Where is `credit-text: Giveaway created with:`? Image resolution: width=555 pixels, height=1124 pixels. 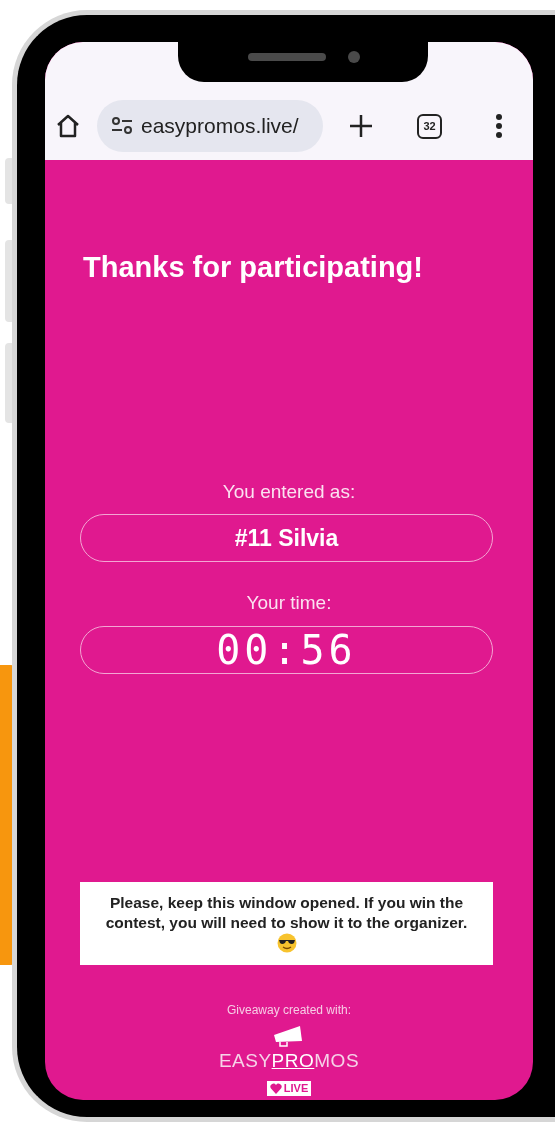
credit-text: Giveaway created with: is located at coordinates (289, 1010).